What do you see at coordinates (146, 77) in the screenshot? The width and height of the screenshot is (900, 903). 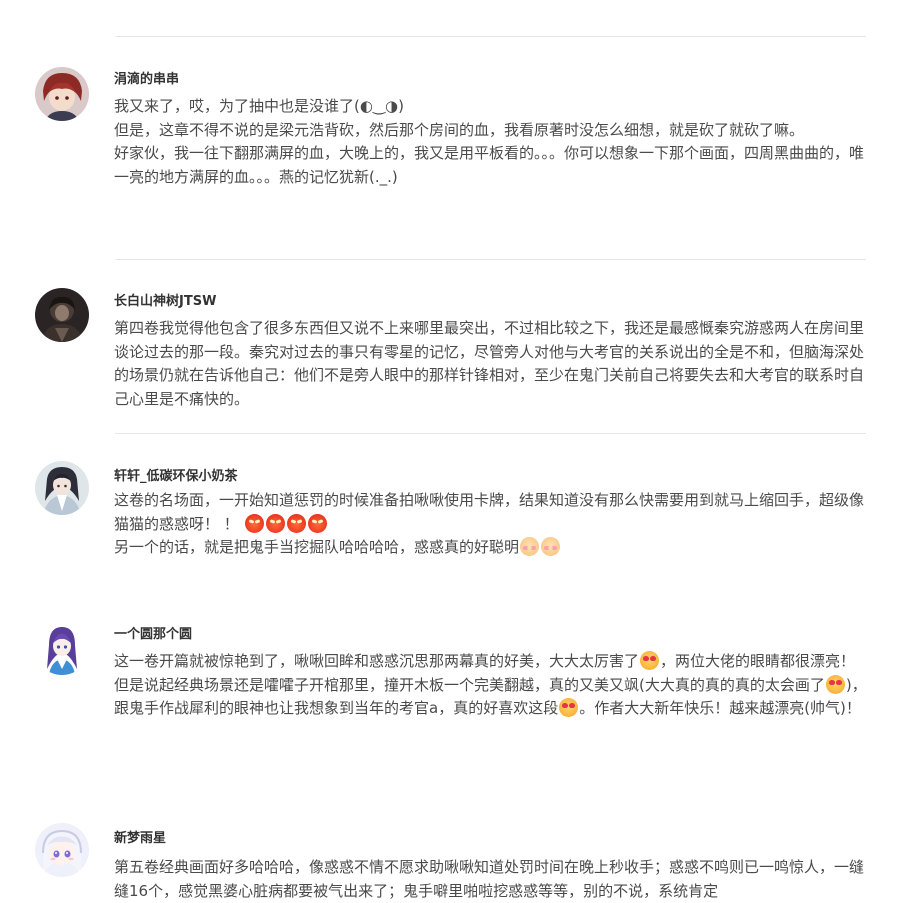 I see `comment-username: 涓滴的串串` at bounding box center [146, 77].